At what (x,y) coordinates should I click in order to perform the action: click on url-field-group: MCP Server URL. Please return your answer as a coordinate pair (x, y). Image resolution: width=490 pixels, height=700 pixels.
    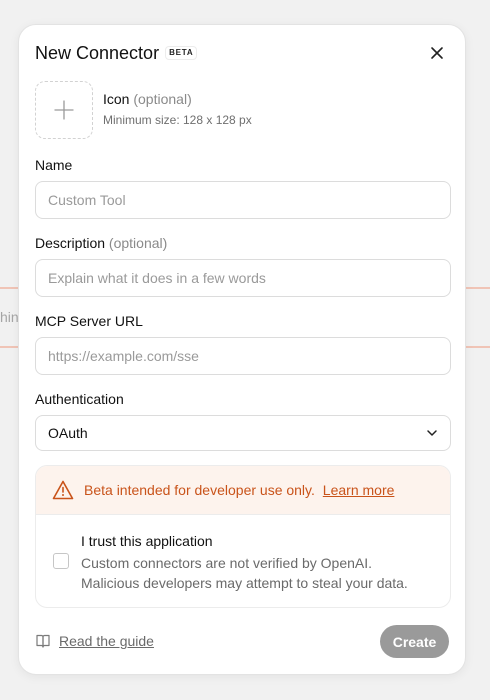
    Looking at the image, I should click on (243, 343).